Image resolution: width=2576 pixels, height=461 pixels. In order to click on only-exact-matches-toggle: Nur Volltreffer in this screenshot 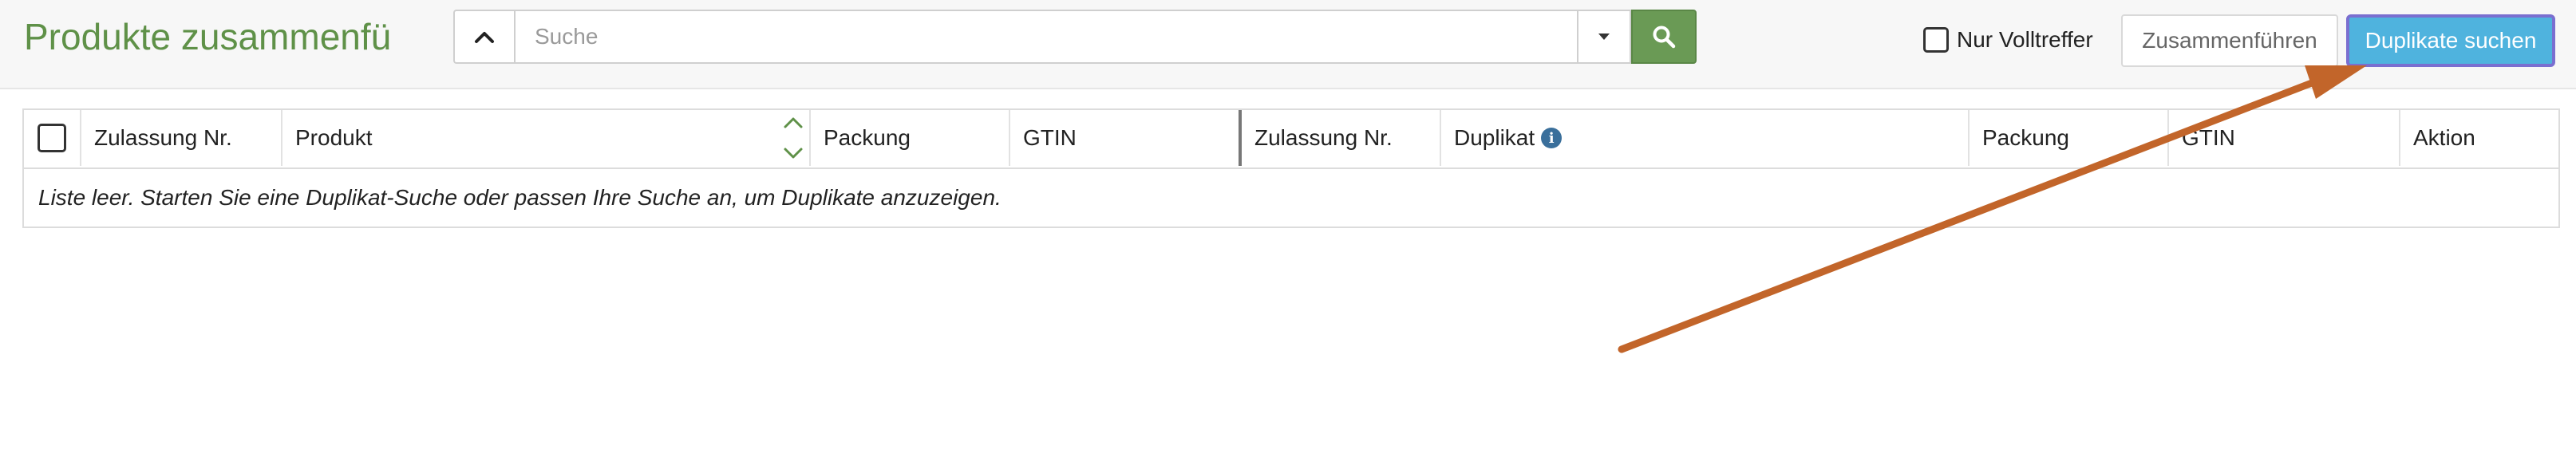, I will do `click(2008, 40)`.